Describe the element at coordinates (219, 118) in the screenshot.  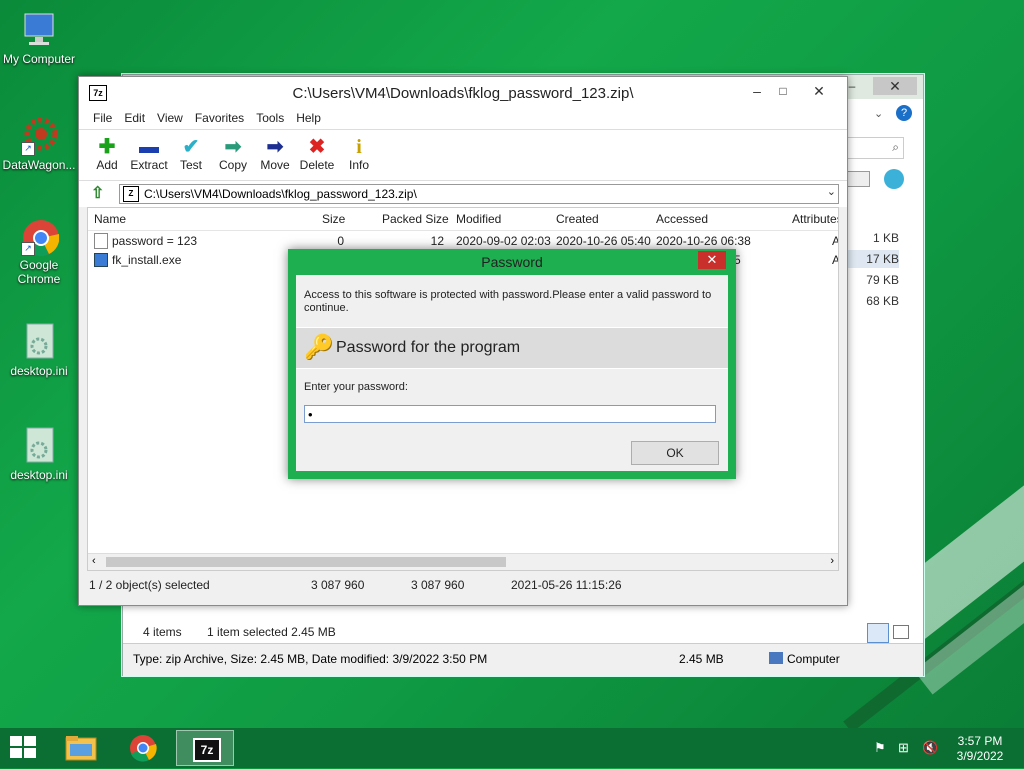
I see `menu-favorites: Favorites` at that location.